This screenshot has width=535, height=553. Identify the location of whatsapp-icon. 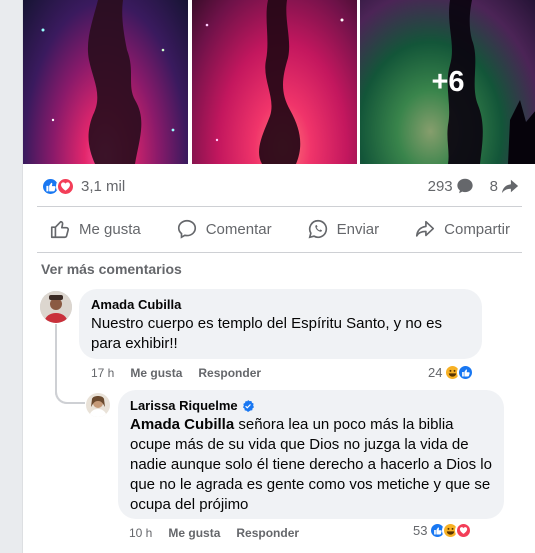
(317, 229).